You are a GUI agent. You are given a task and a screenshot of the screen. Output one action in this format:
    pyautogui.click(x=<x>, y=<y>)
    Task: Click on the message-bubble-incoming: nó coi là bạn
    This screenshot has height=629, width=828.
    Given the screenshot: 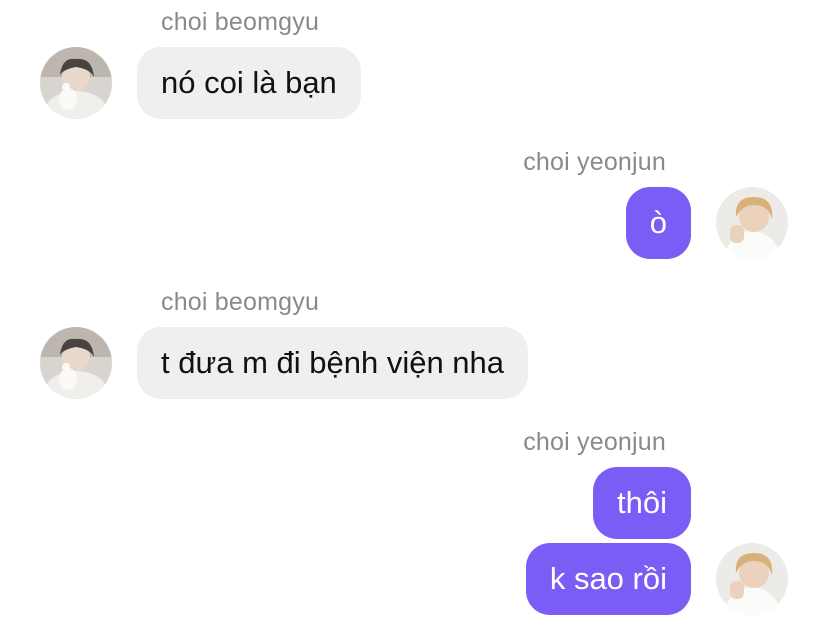 What is the action you would take?
    pyautogui.click(x=249, y=83)
    